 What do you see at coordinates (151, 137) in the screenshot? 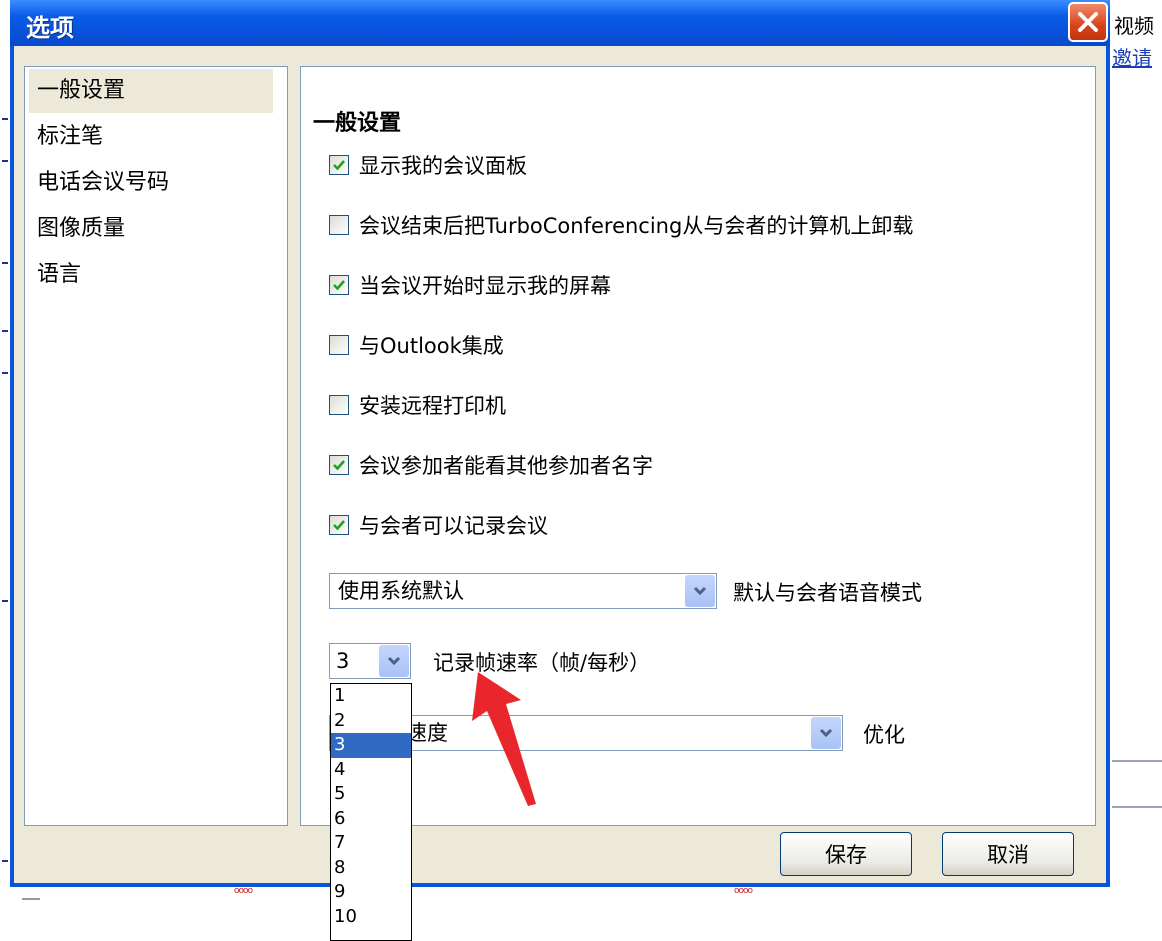
I see `nav-item-pen: 标注笔` at bounding box center [151, 137].